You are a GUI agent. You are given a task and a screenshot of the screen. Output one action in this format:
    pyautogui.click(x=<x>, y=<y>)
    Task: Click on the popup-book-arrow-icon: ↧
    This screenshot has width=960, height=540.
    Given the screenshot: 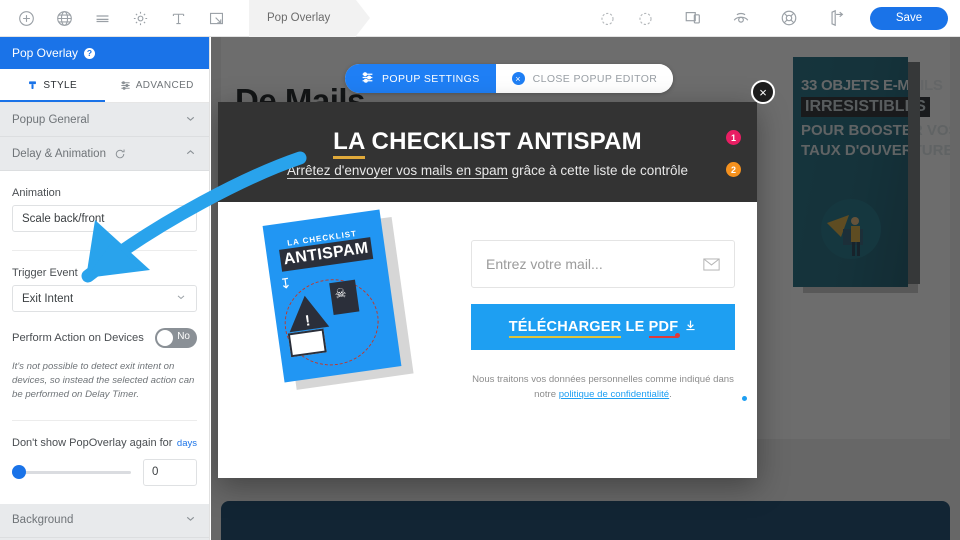 What is the action you would take?
    pyautogui.click(x=285, y=283)
    